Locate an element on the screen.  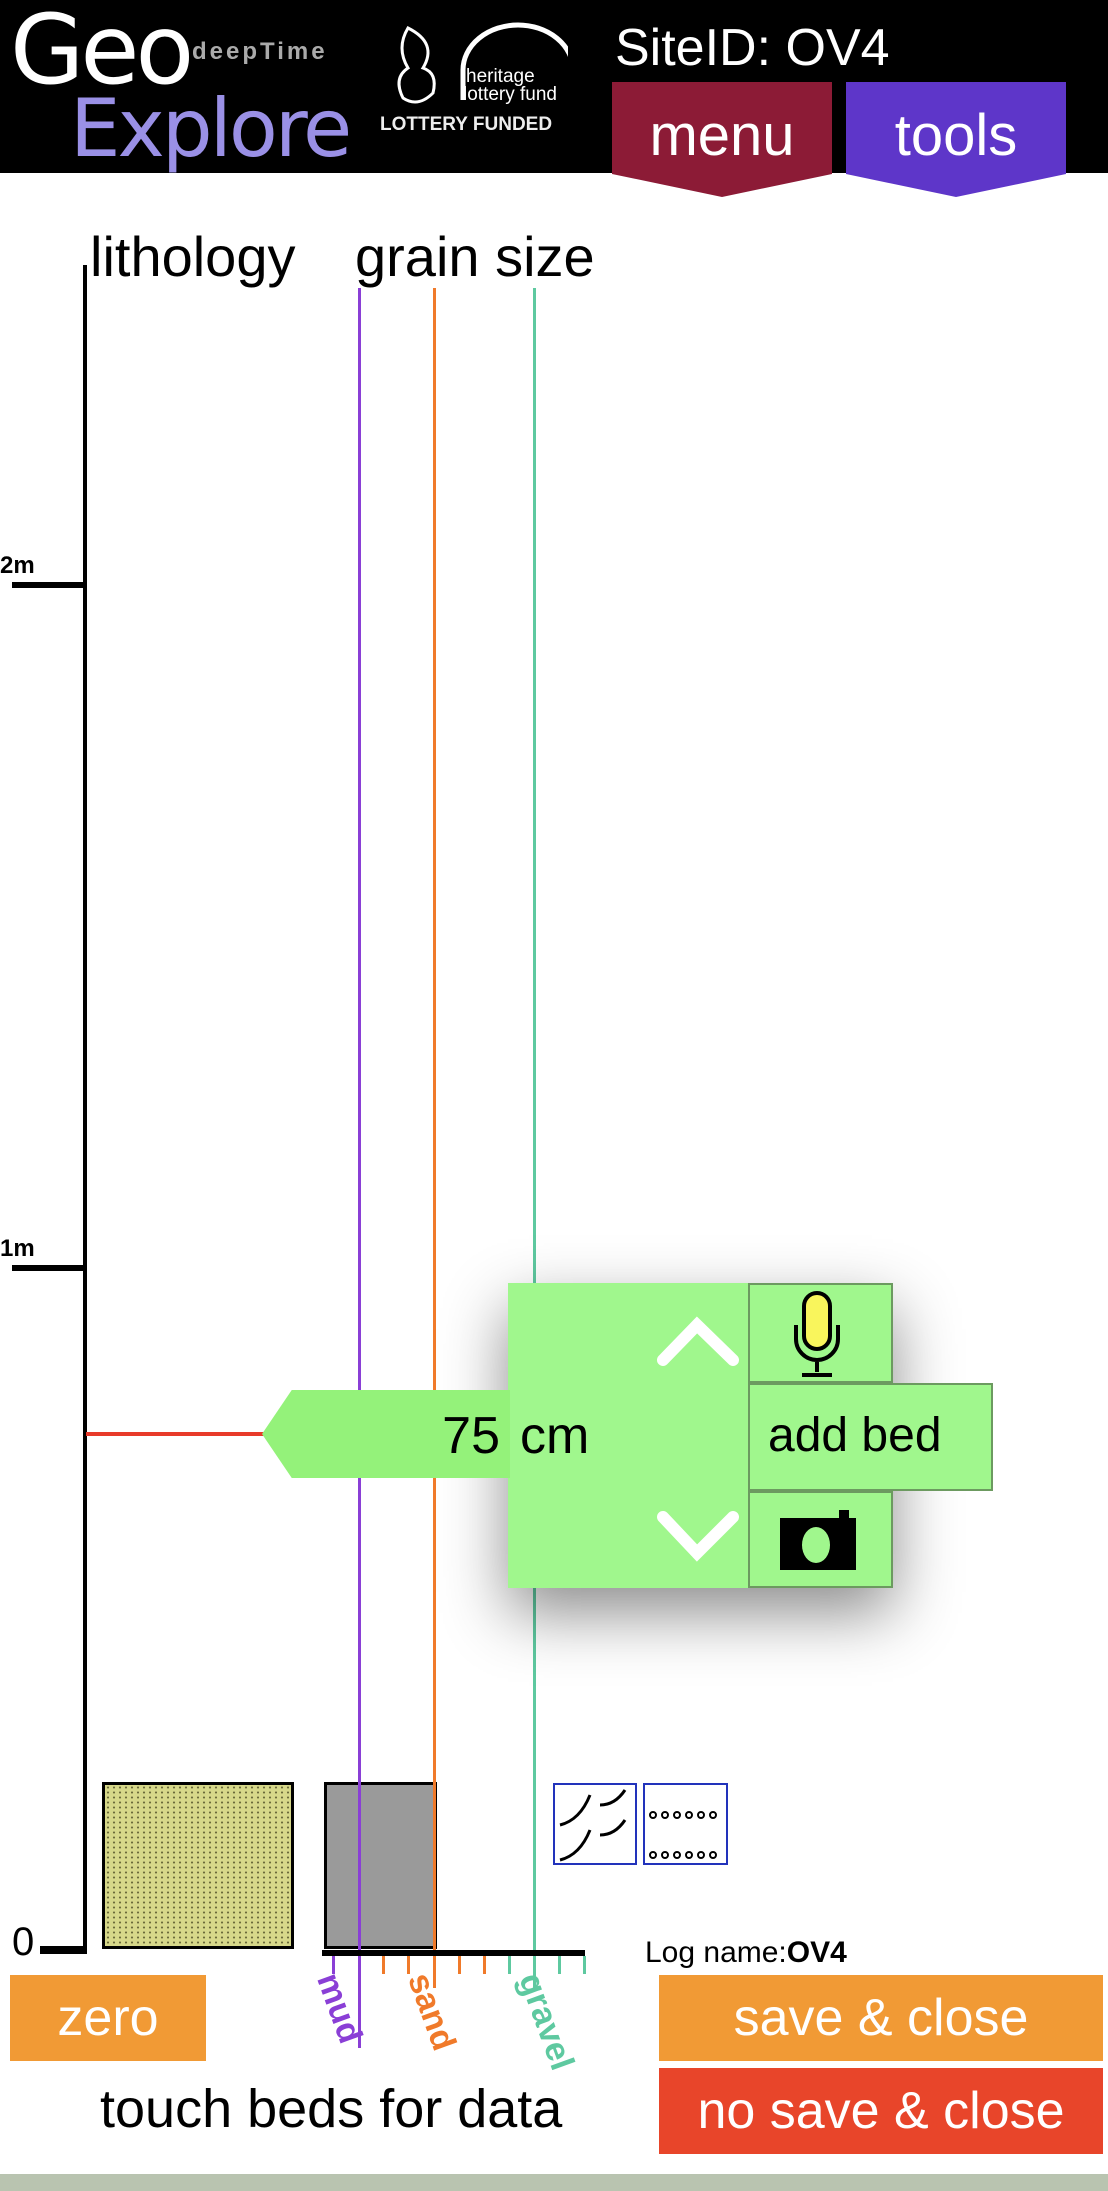
log-name-value: OV4 is located at coordinates (816, 1952).